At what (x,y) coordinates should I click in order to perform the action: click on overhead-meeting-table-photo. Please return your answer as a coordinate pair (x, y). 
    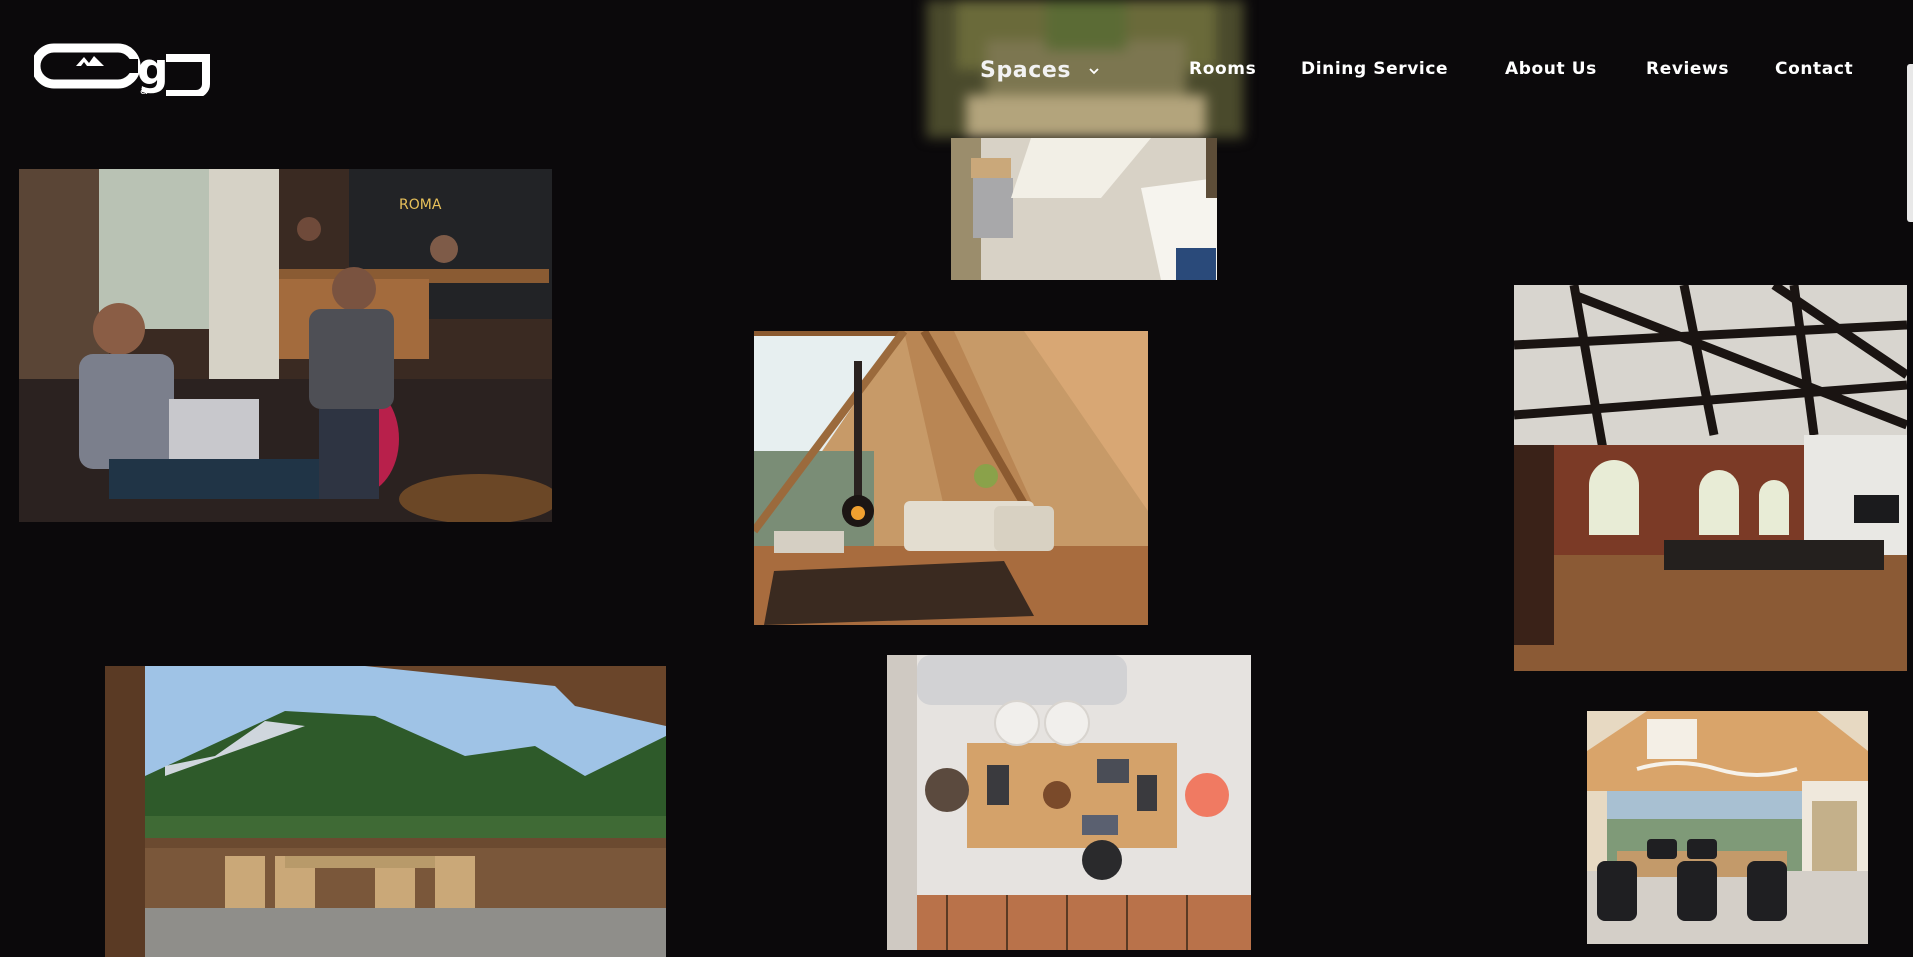
    Looking at the image, I should click on (1069, 802).